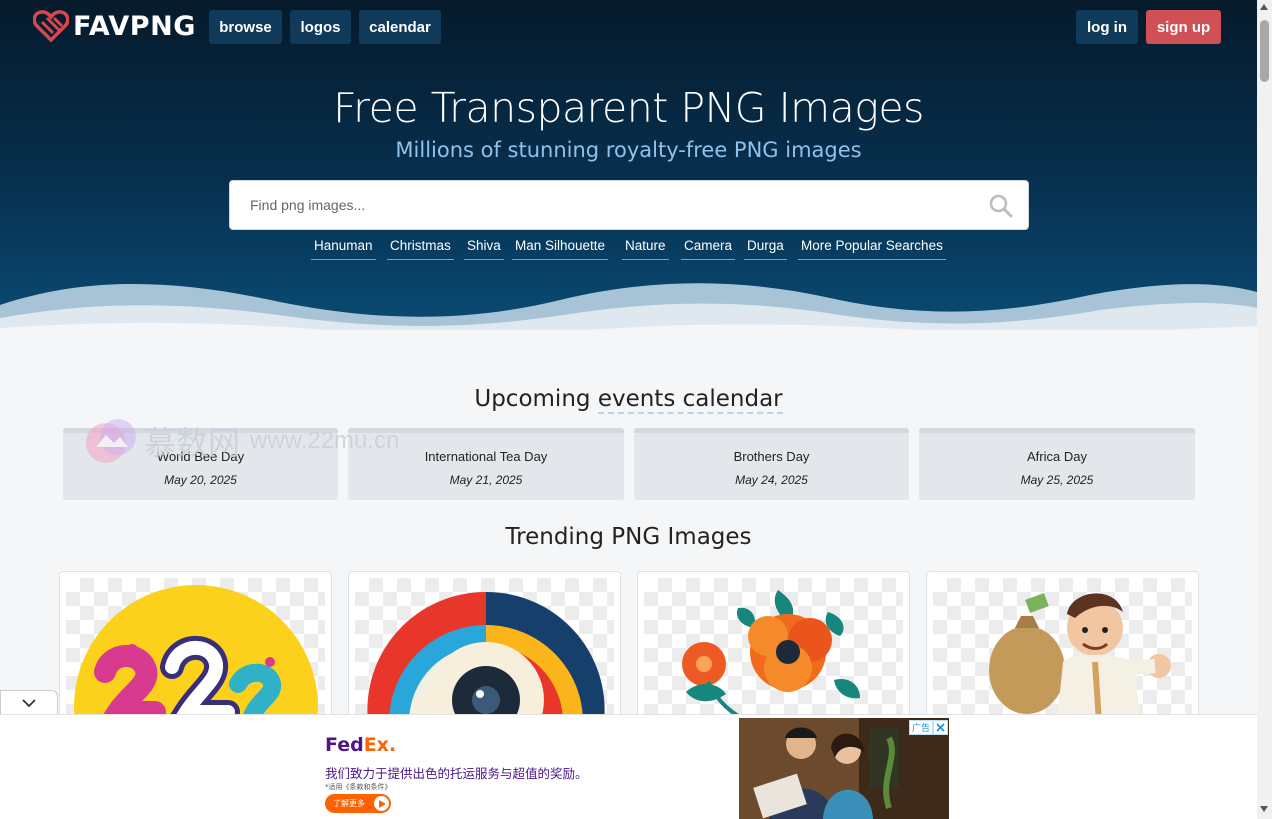  What do you see at coordinates (560, 249) in the screenshot?
I see `popular-search-link: Man Silhouette` at bounding box center [560, 249].